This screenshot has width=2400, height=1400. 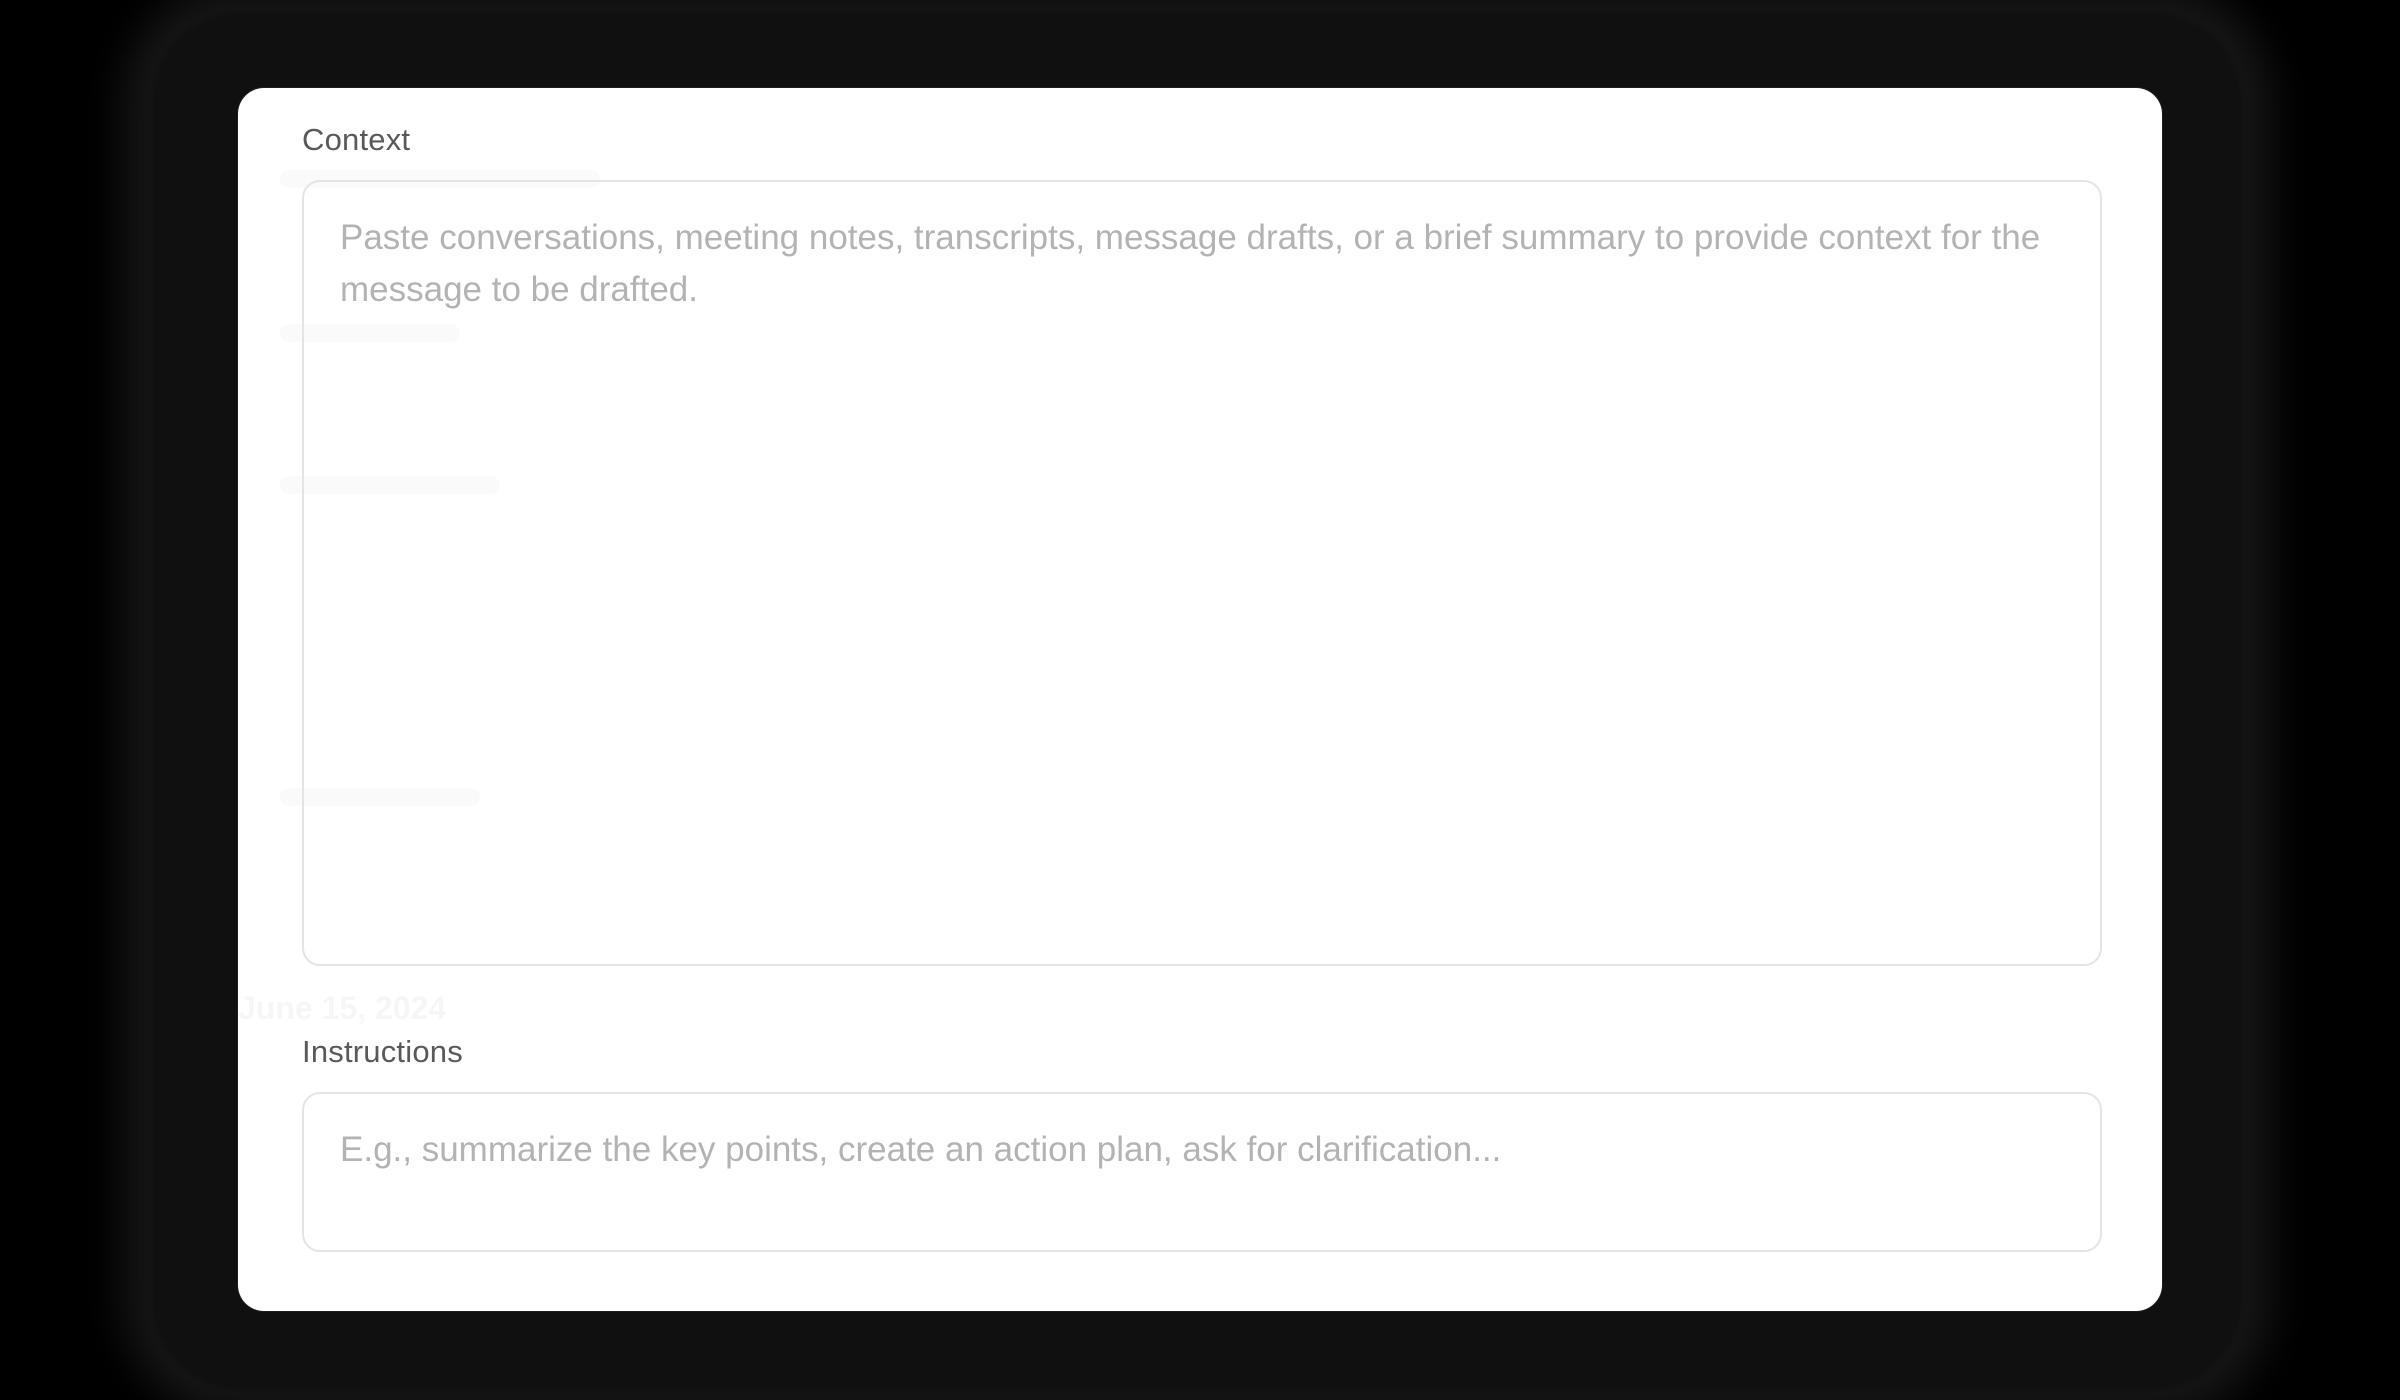 I want to click on background-date: June 15, 2024, so click(x=342, y=1008).